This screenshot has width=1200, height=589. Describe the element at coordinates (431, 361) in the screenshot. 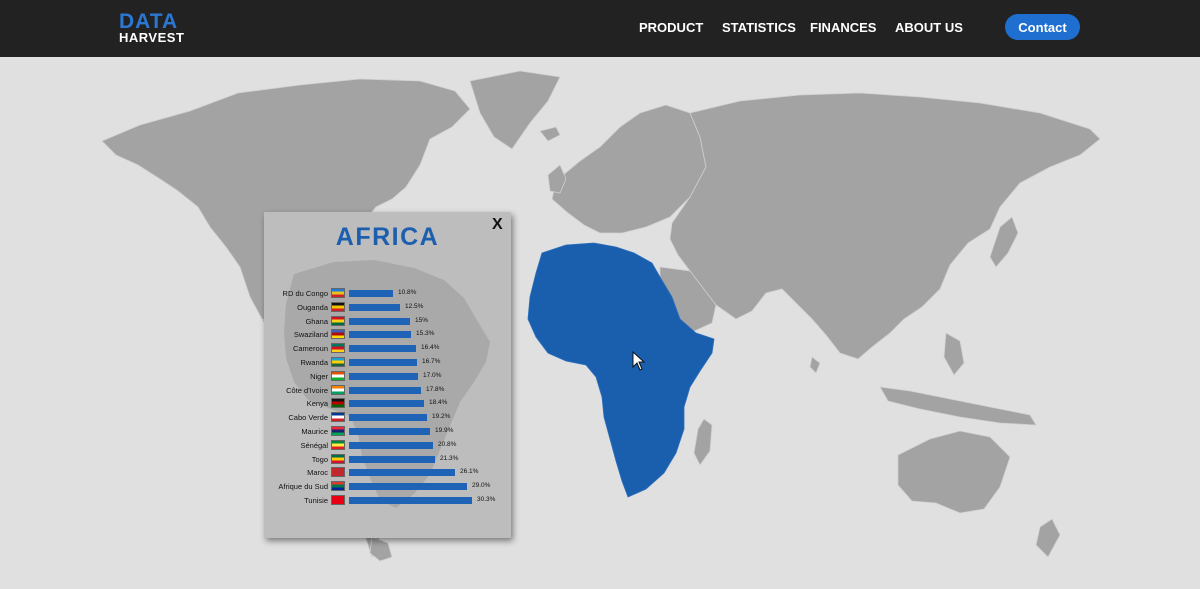

I see `value-label: 16.7%` at that location.